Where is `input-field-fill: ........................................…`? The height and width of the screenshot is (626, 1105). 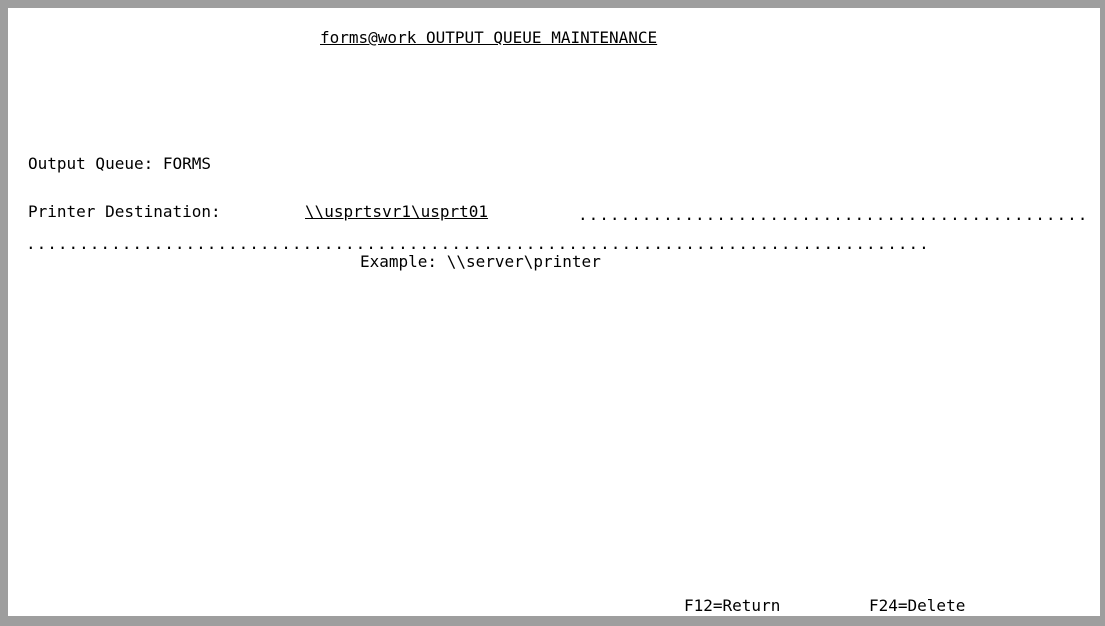 input-field-fill: ........................................… is located at coordinates (833, 215).